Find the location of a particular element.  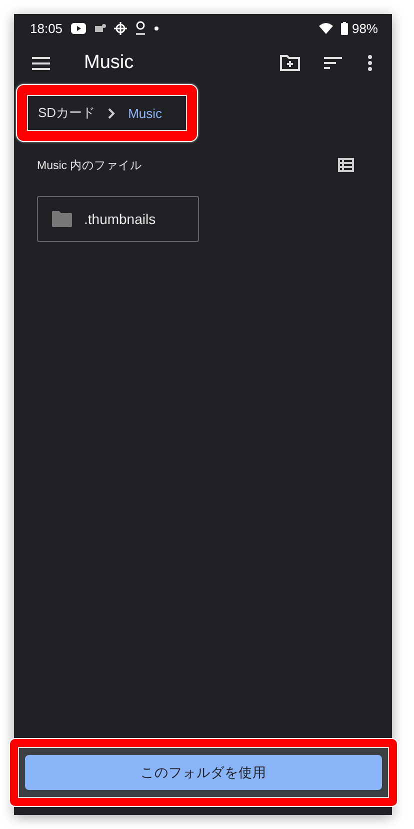

more-icon is located at coordinates (370, 63).